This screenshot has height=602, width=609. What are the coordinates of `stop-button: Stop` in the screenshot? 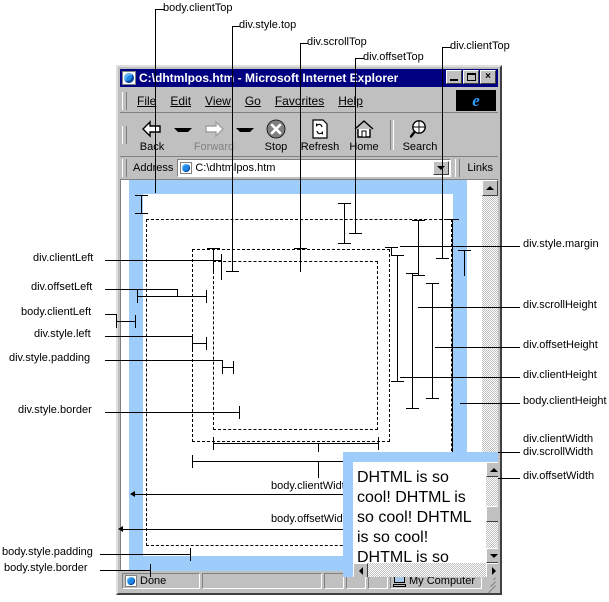 It's located at (276, 135).